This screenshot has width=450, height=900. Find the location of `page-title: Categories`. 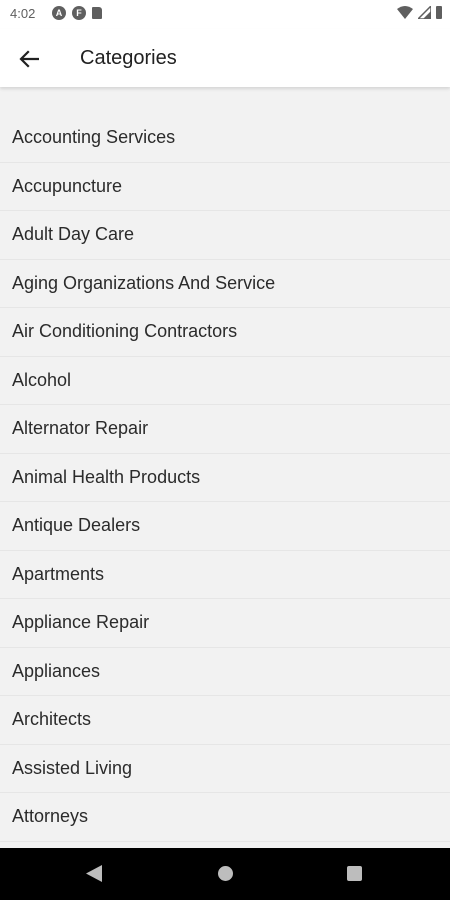

page-title: Categories is located at coordinates (128, 58).